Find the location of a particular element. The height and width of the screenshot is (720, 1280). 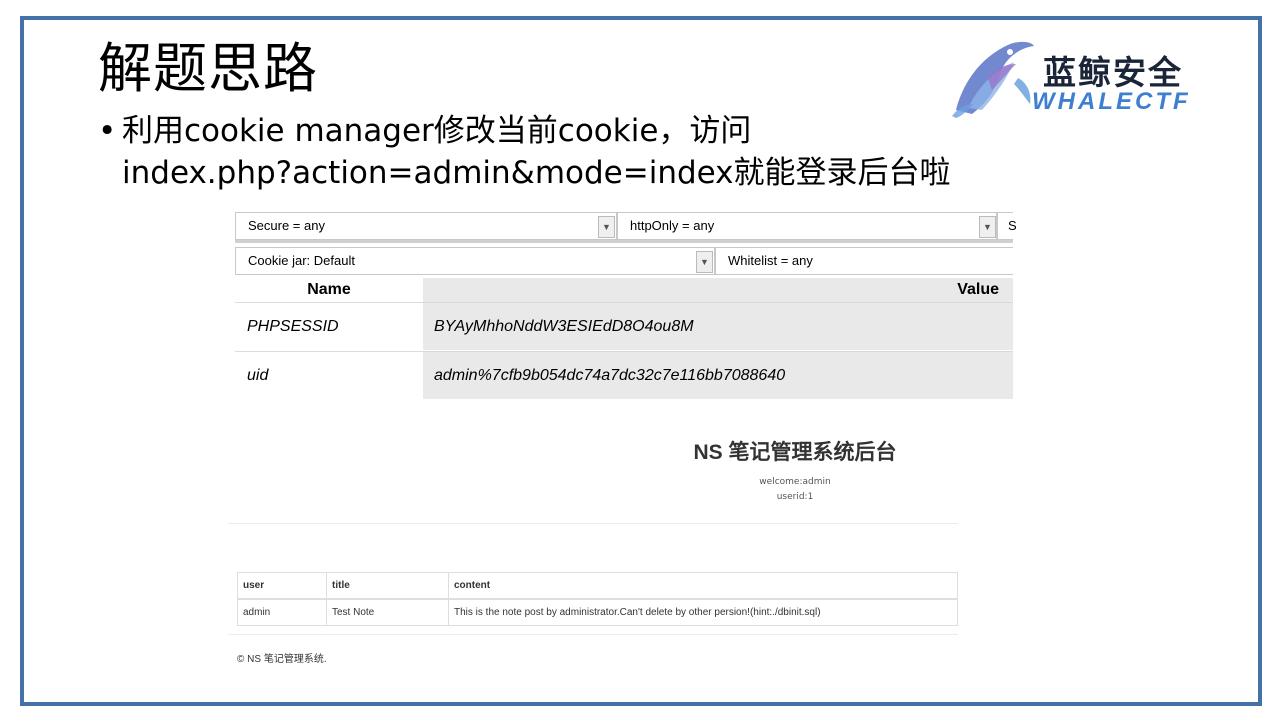

secure-dropdown-icon: ▼ is located at coordinates (606, 227).